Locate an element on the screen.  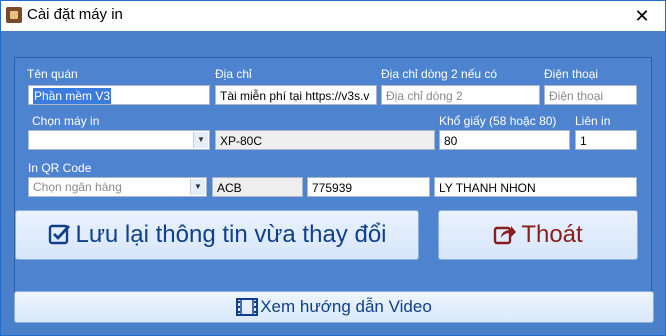
qr-label: In QR Code is located at coordinates (60, 168).